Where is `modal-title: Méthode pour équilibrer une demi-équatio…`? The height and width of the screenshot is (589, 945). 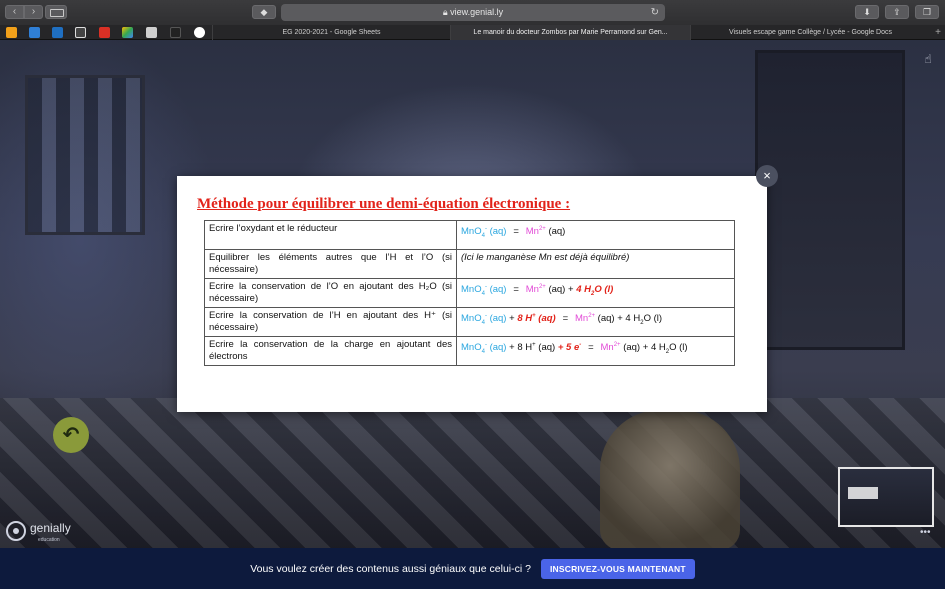
modal-title: Méthode pour équilibrer une demi-équatio… is located at coordinates (384, 204).